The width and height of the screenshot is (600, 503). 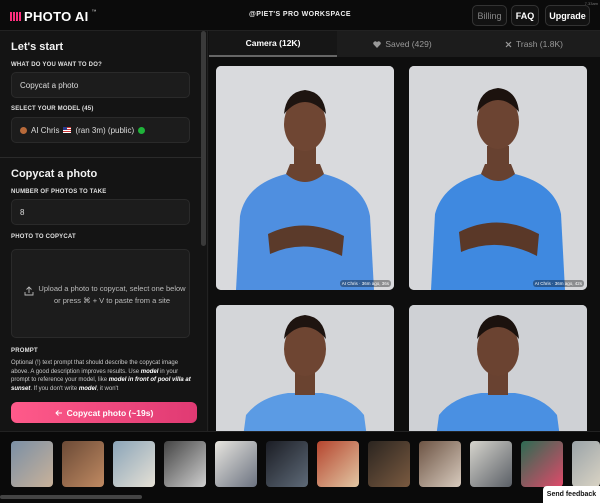 I want to click on workspace-title: @PIET'S PRO WORKSPACE, so click(x=300, y=14).